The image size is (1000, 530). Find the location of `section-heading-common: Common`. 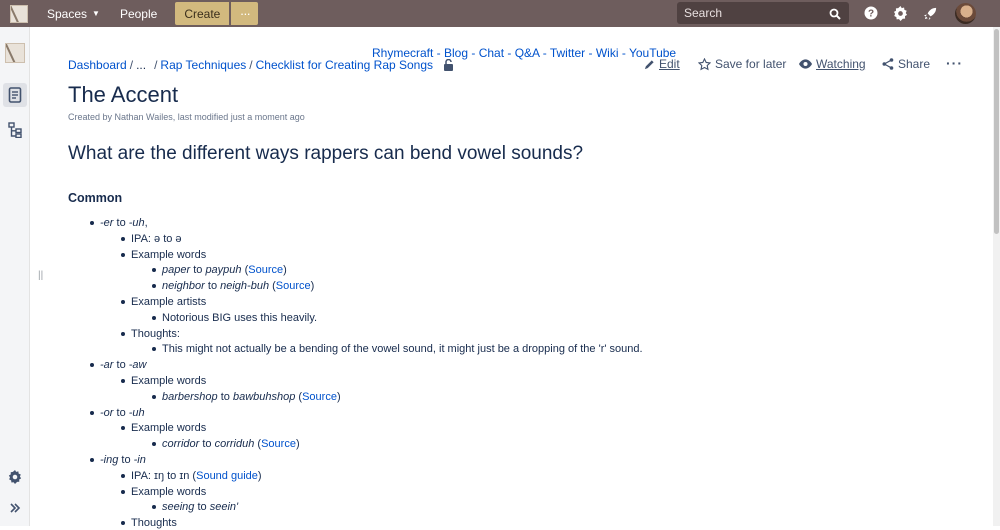

section-heading-common: Common is located at coordinates (95, 198).